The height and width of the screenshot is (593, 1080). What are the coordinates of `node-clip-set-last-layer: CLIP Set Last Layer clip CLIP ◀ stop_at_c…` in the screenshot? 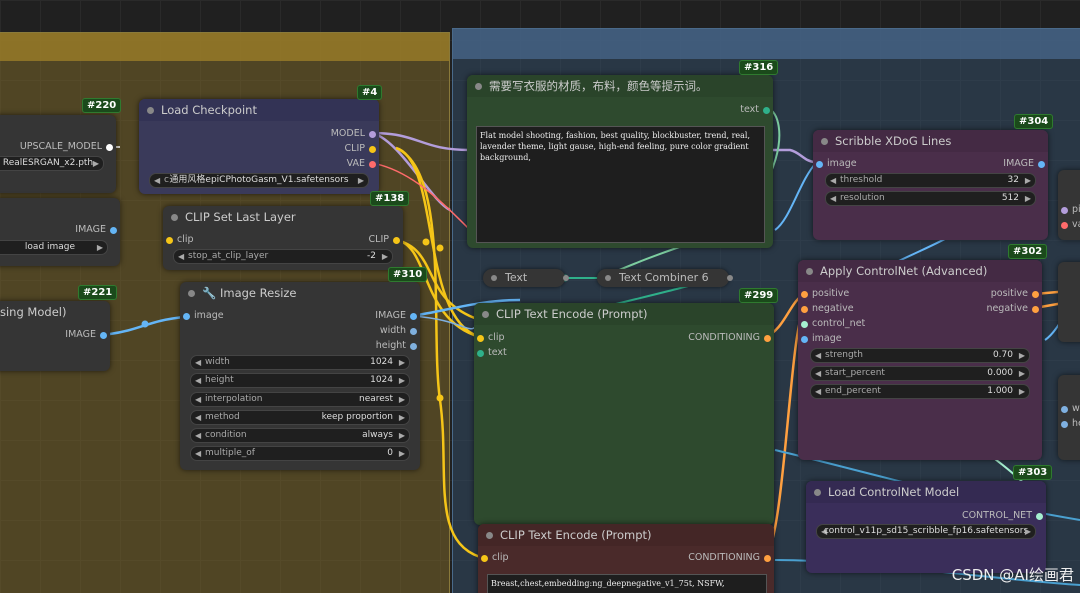 It's located at (283, 238).